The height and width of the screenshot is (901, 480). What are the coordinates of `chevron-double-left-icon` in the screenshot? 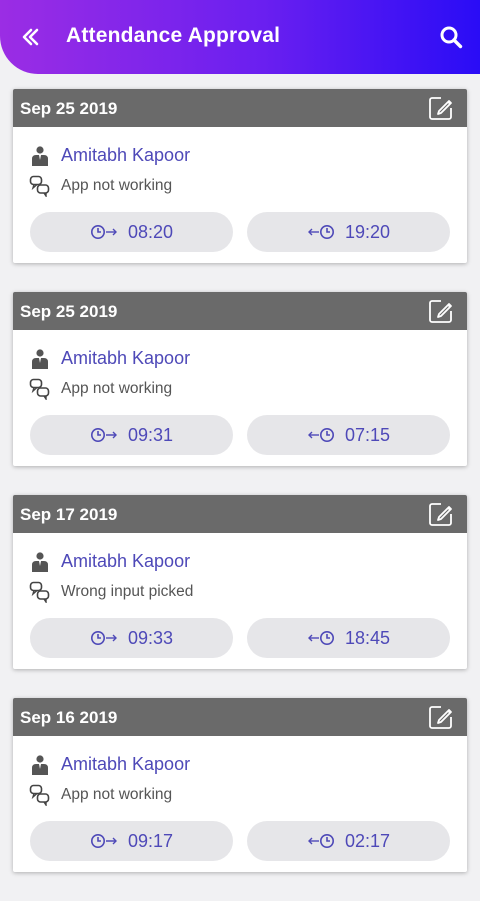 It's located at (30, 37).